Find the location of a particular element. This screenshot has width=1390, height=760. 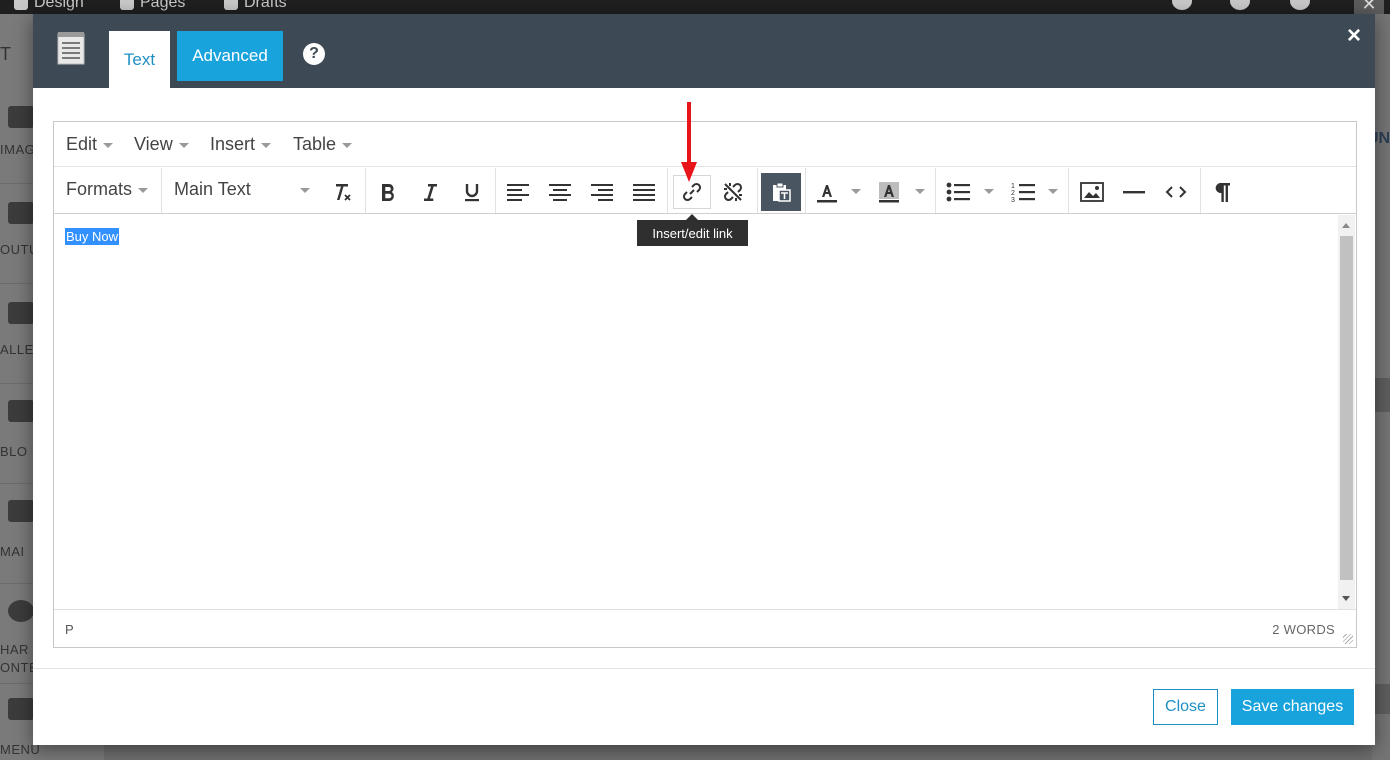

underline-button is located at coordinates (472, 192).